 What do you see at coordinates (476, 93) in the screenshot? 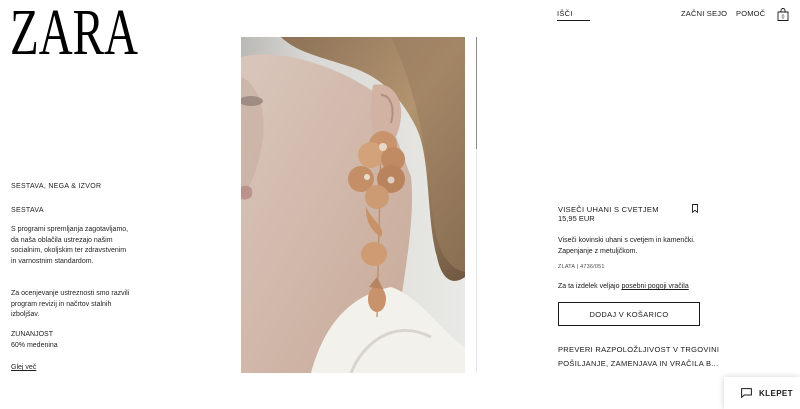
I see `image-scroll-thumb` at bounding box center [476, 93].